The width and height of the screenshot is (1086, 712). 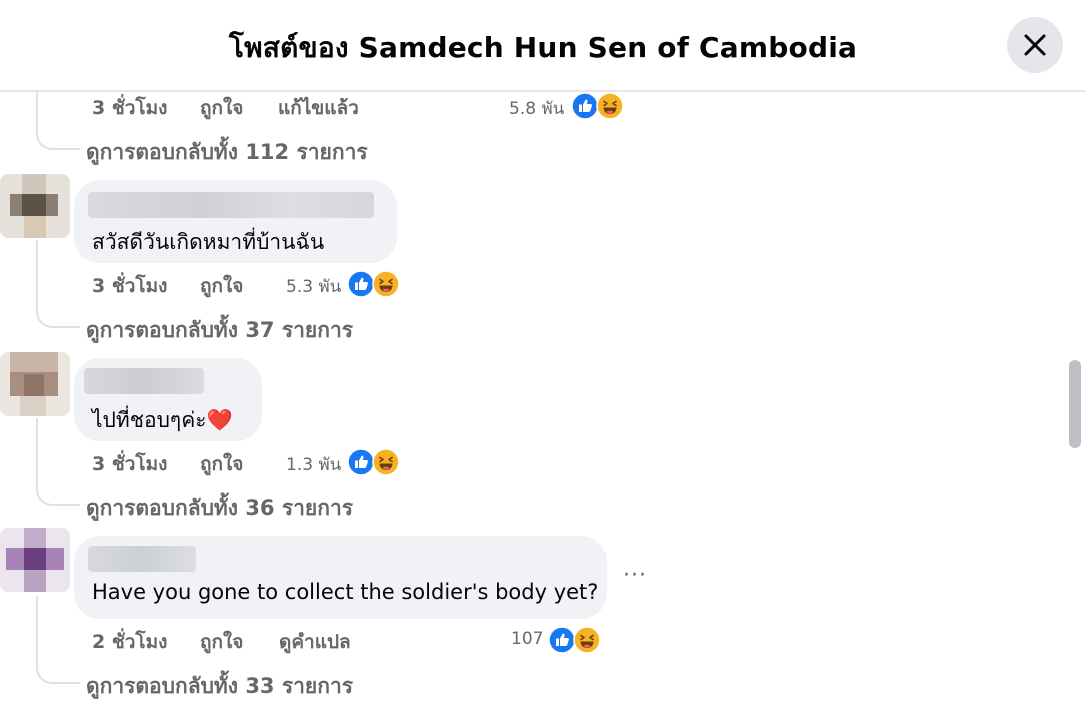 I want to click on see-translation-button: ดูคำแปล, so click(x=315, y=642).